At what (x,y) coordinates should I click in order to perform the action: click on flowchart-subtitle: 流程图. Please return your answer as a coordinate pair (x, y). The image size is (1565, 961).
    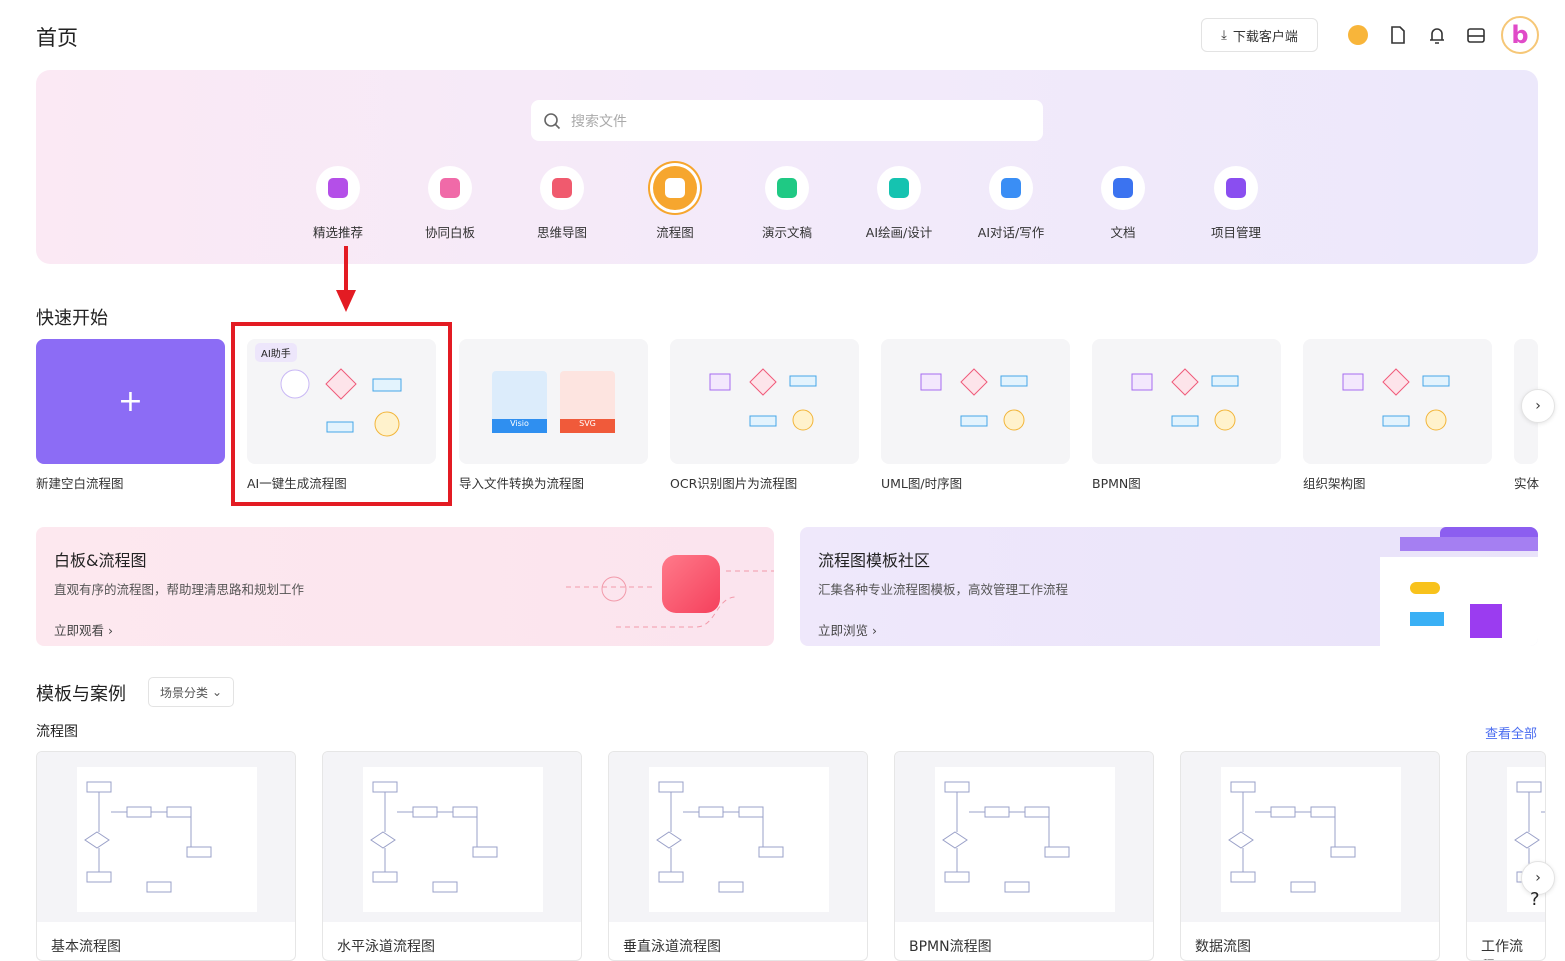
    Looking at the image, I should click on (57, 732).